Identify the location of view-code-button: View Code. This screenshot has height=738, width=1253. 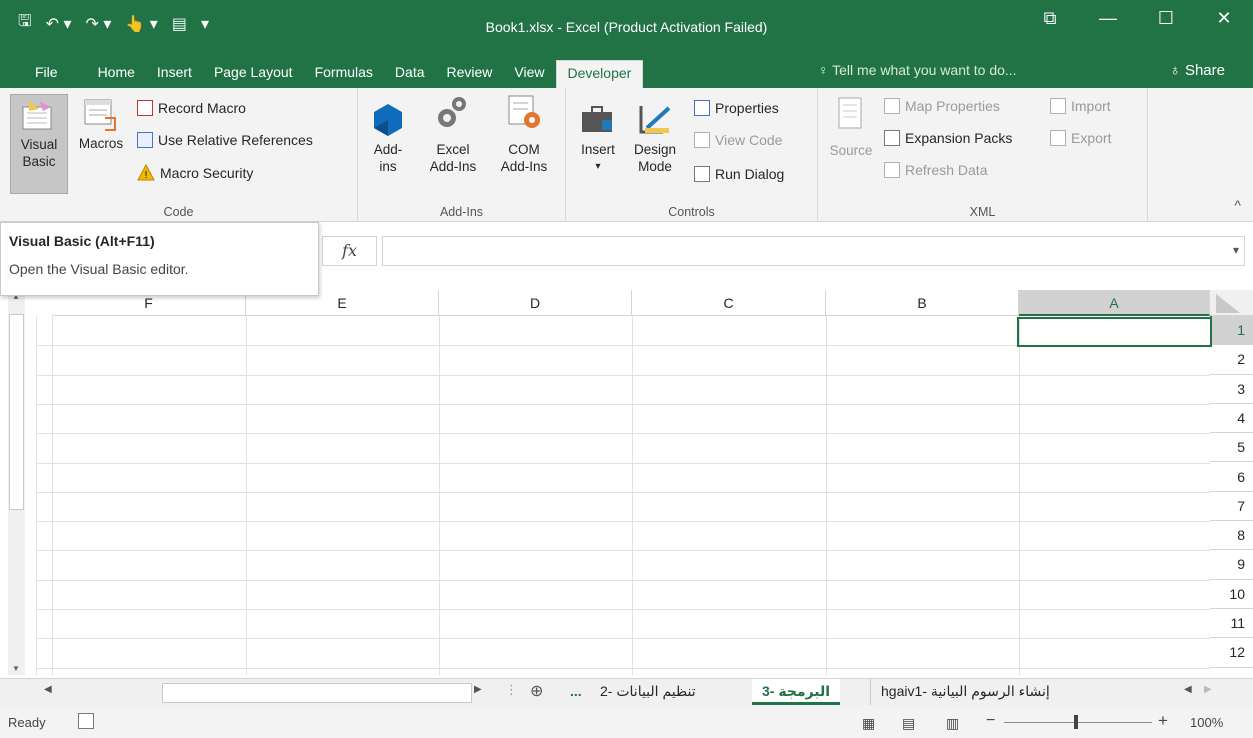
(738, 140).